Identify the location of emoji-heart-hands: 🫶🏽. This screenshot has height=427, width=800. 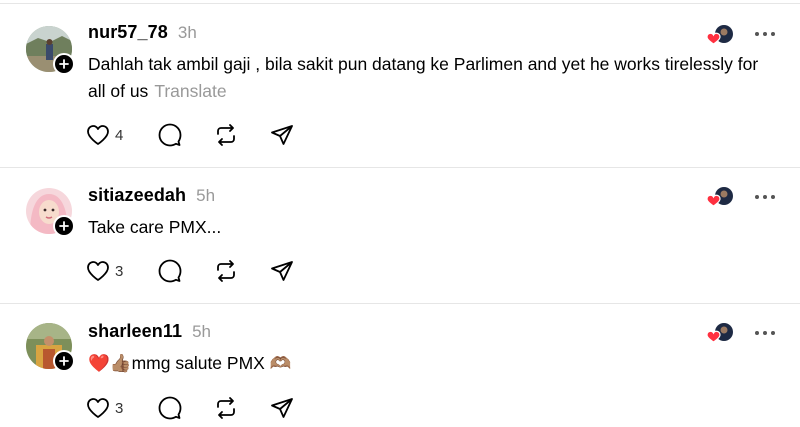
(280, 364).